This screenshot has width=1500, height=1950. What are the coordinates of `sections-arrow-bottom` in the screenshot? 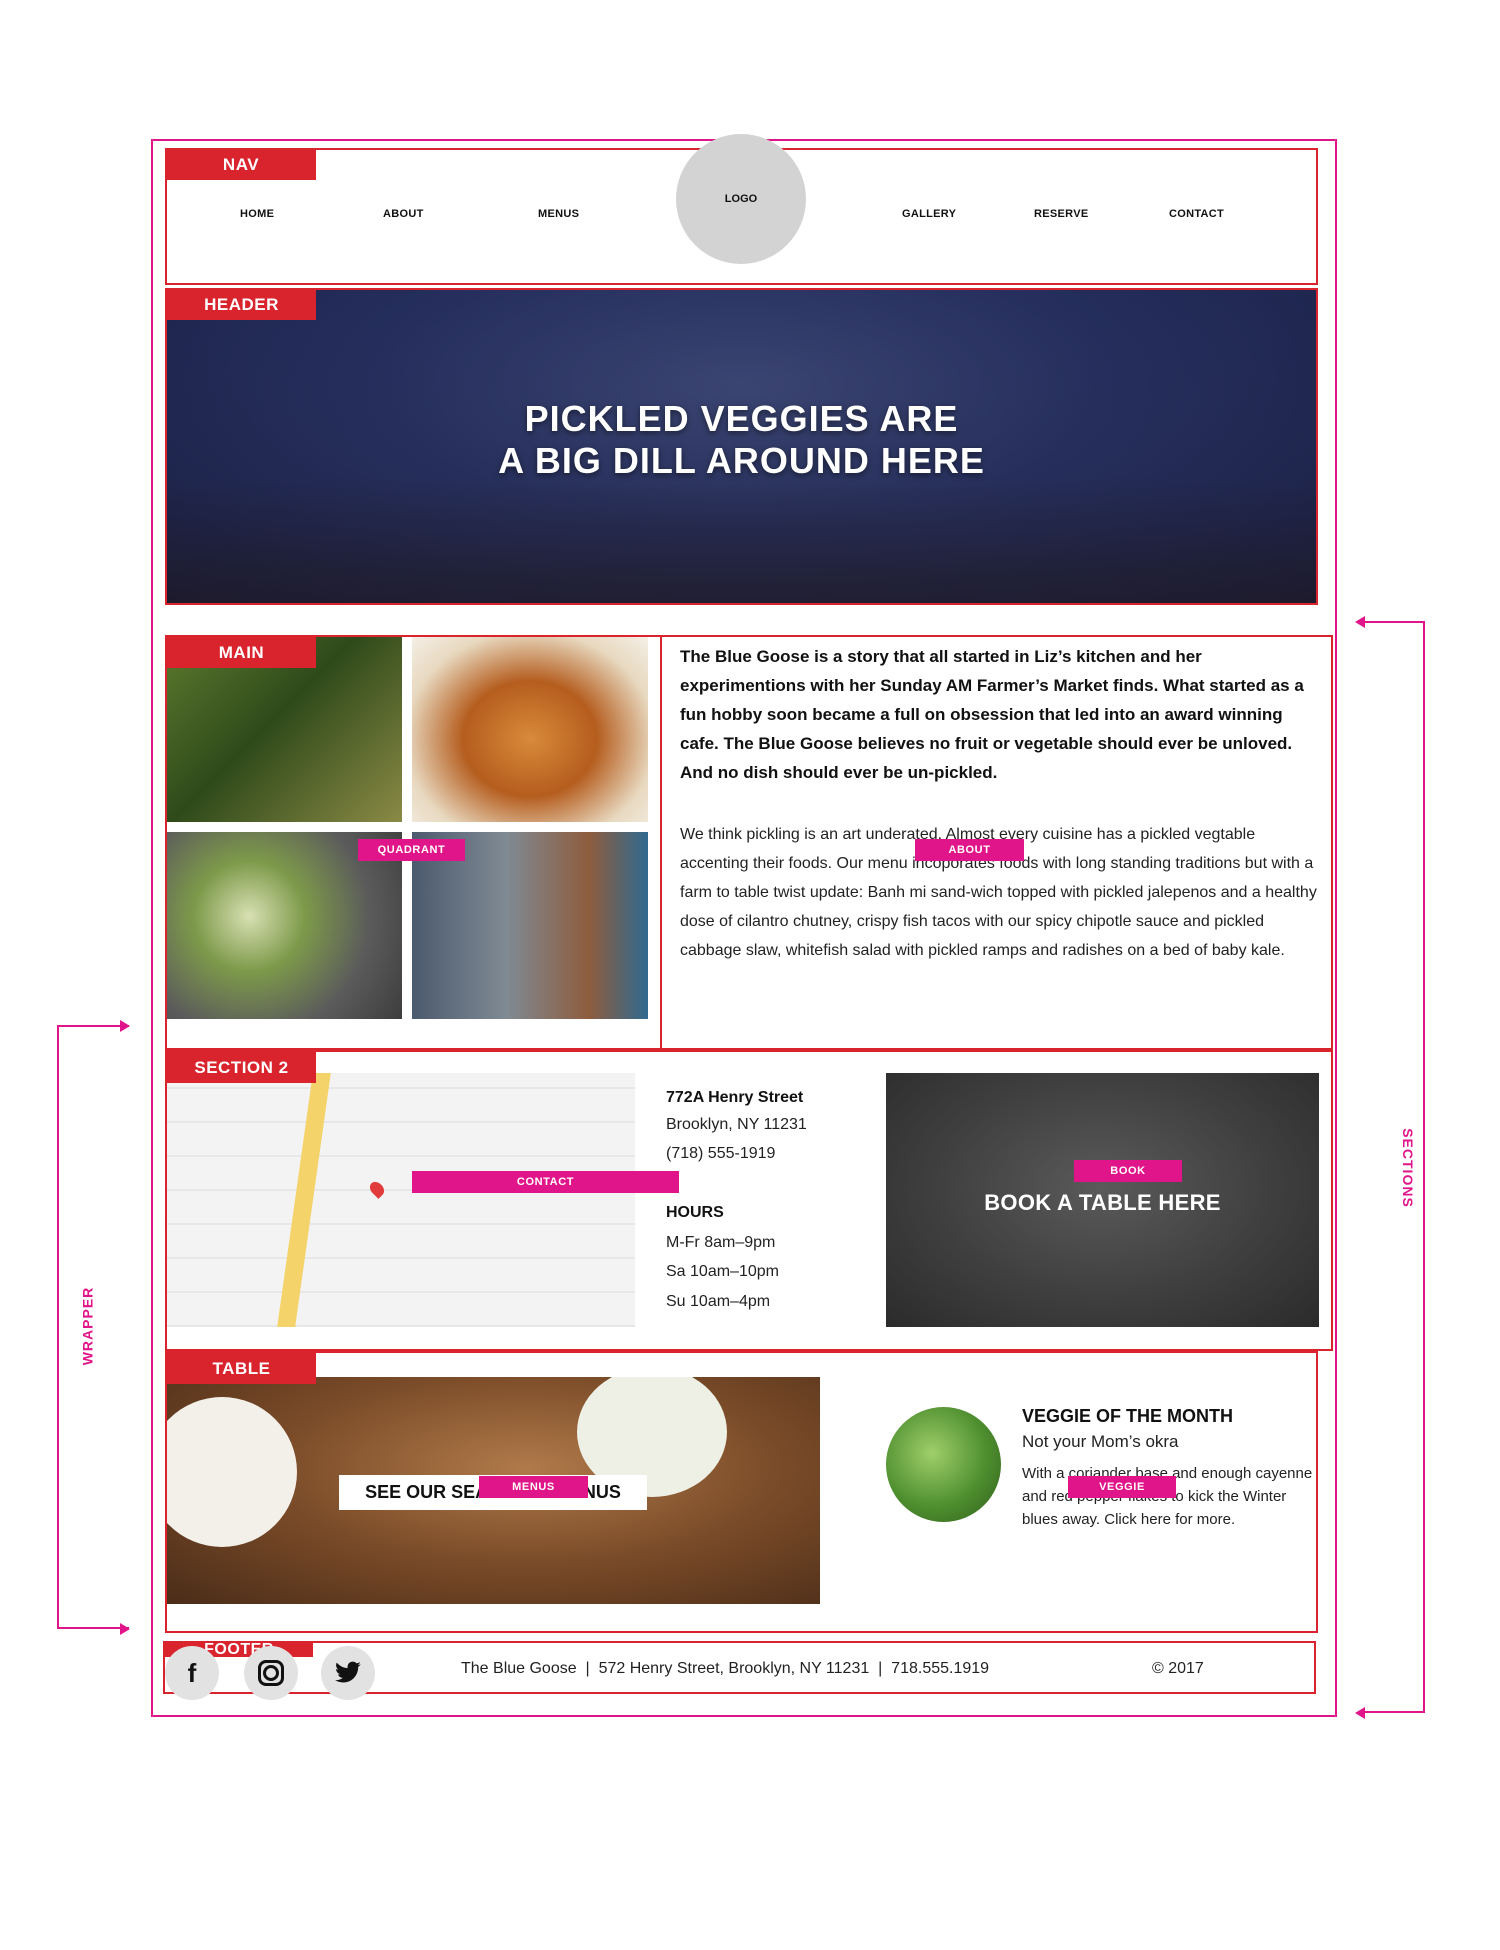 It's located at (1360, 1713).